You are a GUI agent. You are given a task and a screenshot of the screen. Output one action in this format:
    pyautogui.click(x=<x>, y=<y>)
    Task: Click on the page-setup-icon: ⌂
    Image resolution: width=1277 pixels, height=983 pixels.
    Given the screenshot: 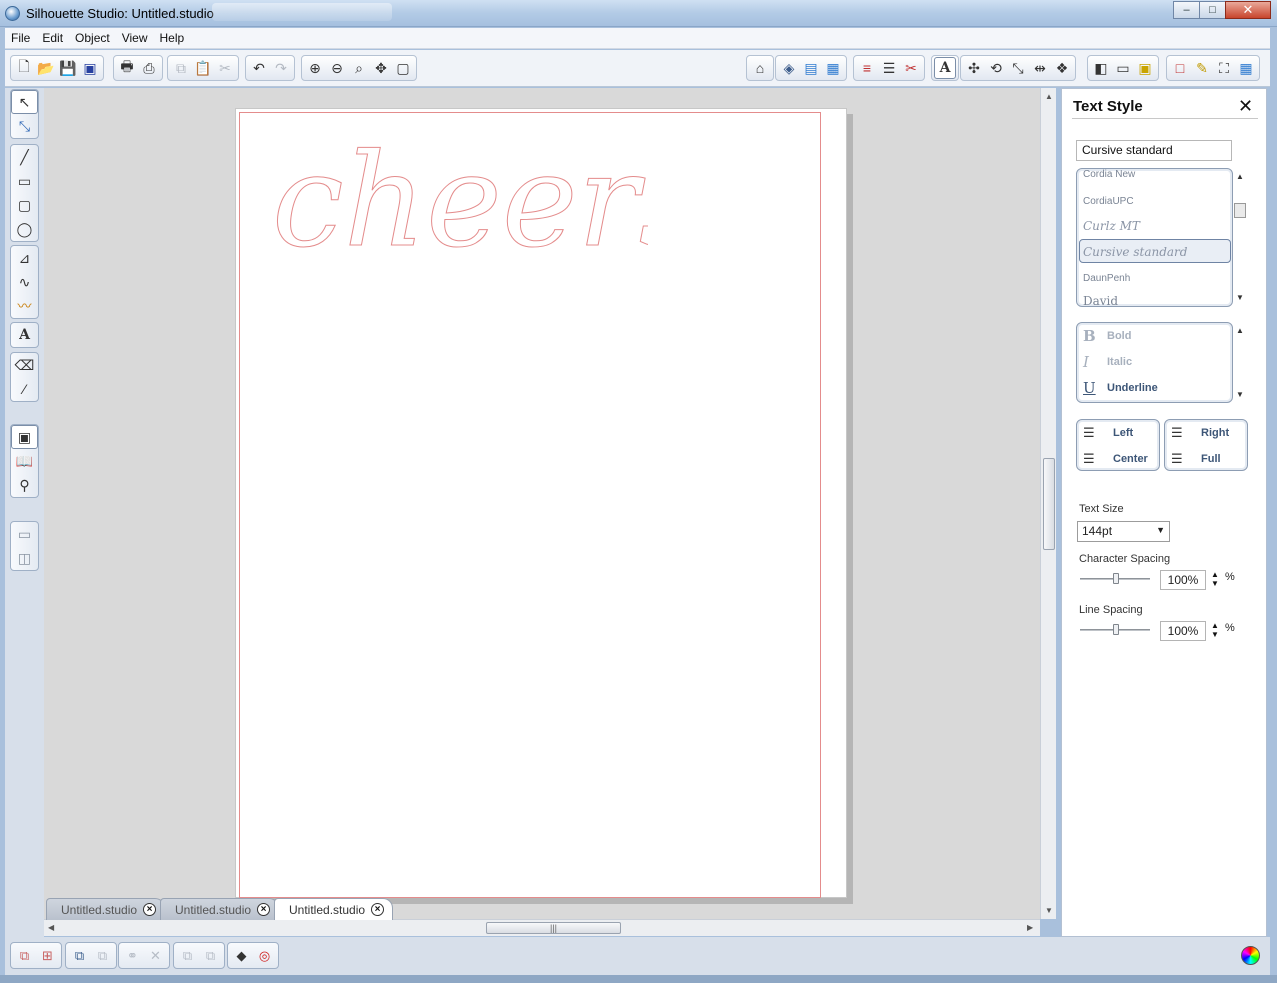 What is the action you would take?
    pyautogui.click(x=760, y=68)
    